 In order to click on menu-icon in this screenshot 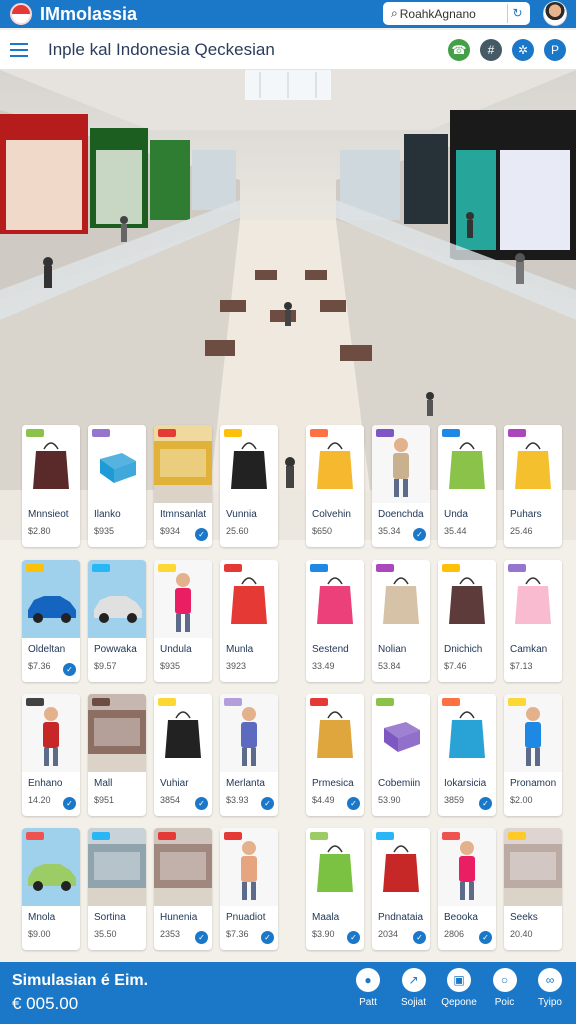, I will do `click(19, 49)`.